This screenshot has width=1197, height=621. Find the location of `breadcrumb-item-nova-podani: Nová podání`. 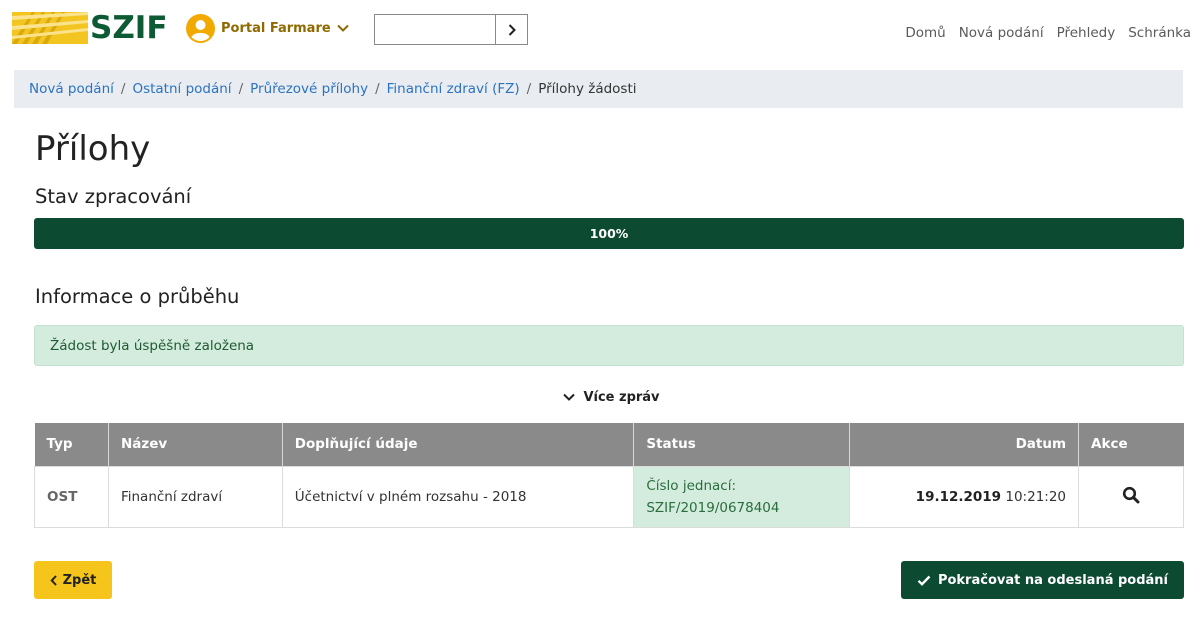

breadcrumb-item-nova-podani: Nová podání is located at coordinates (71, 89).